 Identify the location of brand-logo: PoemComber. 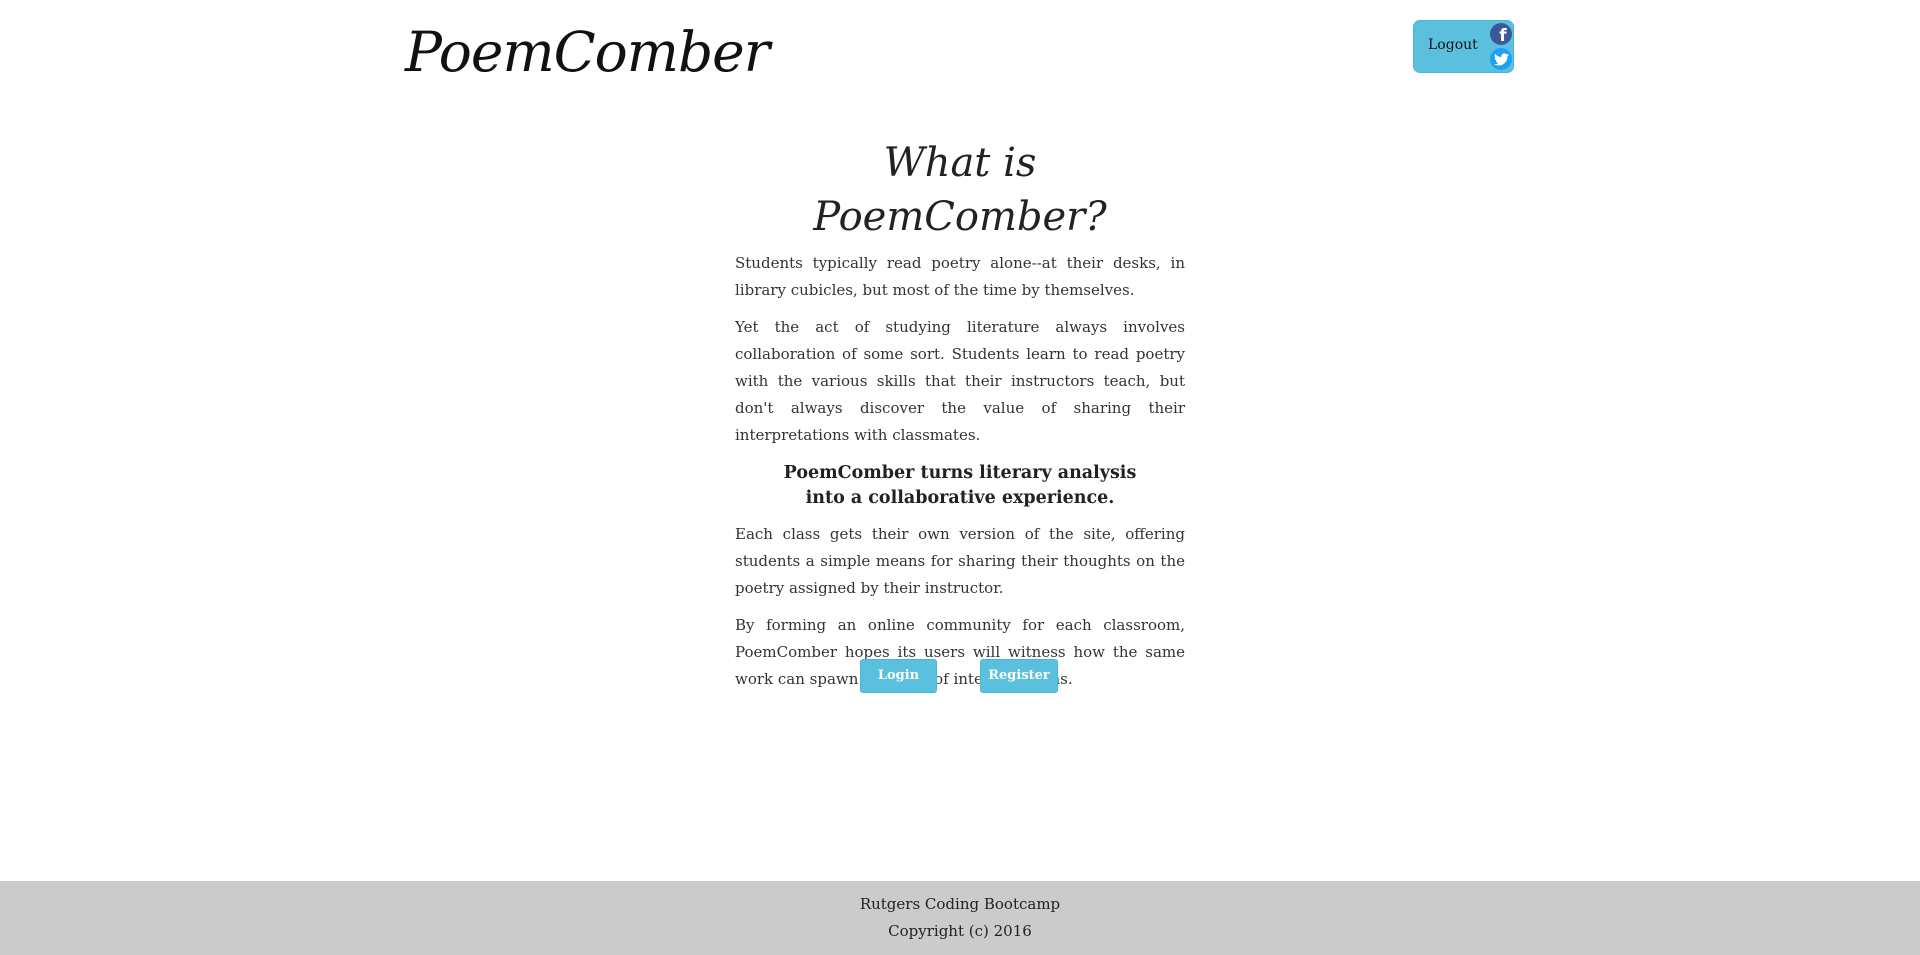
(587, 52).